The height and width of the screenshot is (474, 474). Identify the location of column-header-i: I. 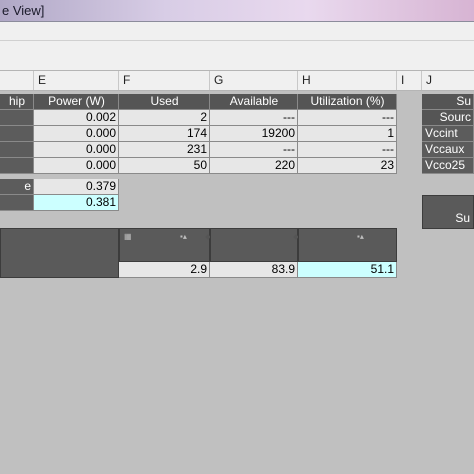
(409, 80).